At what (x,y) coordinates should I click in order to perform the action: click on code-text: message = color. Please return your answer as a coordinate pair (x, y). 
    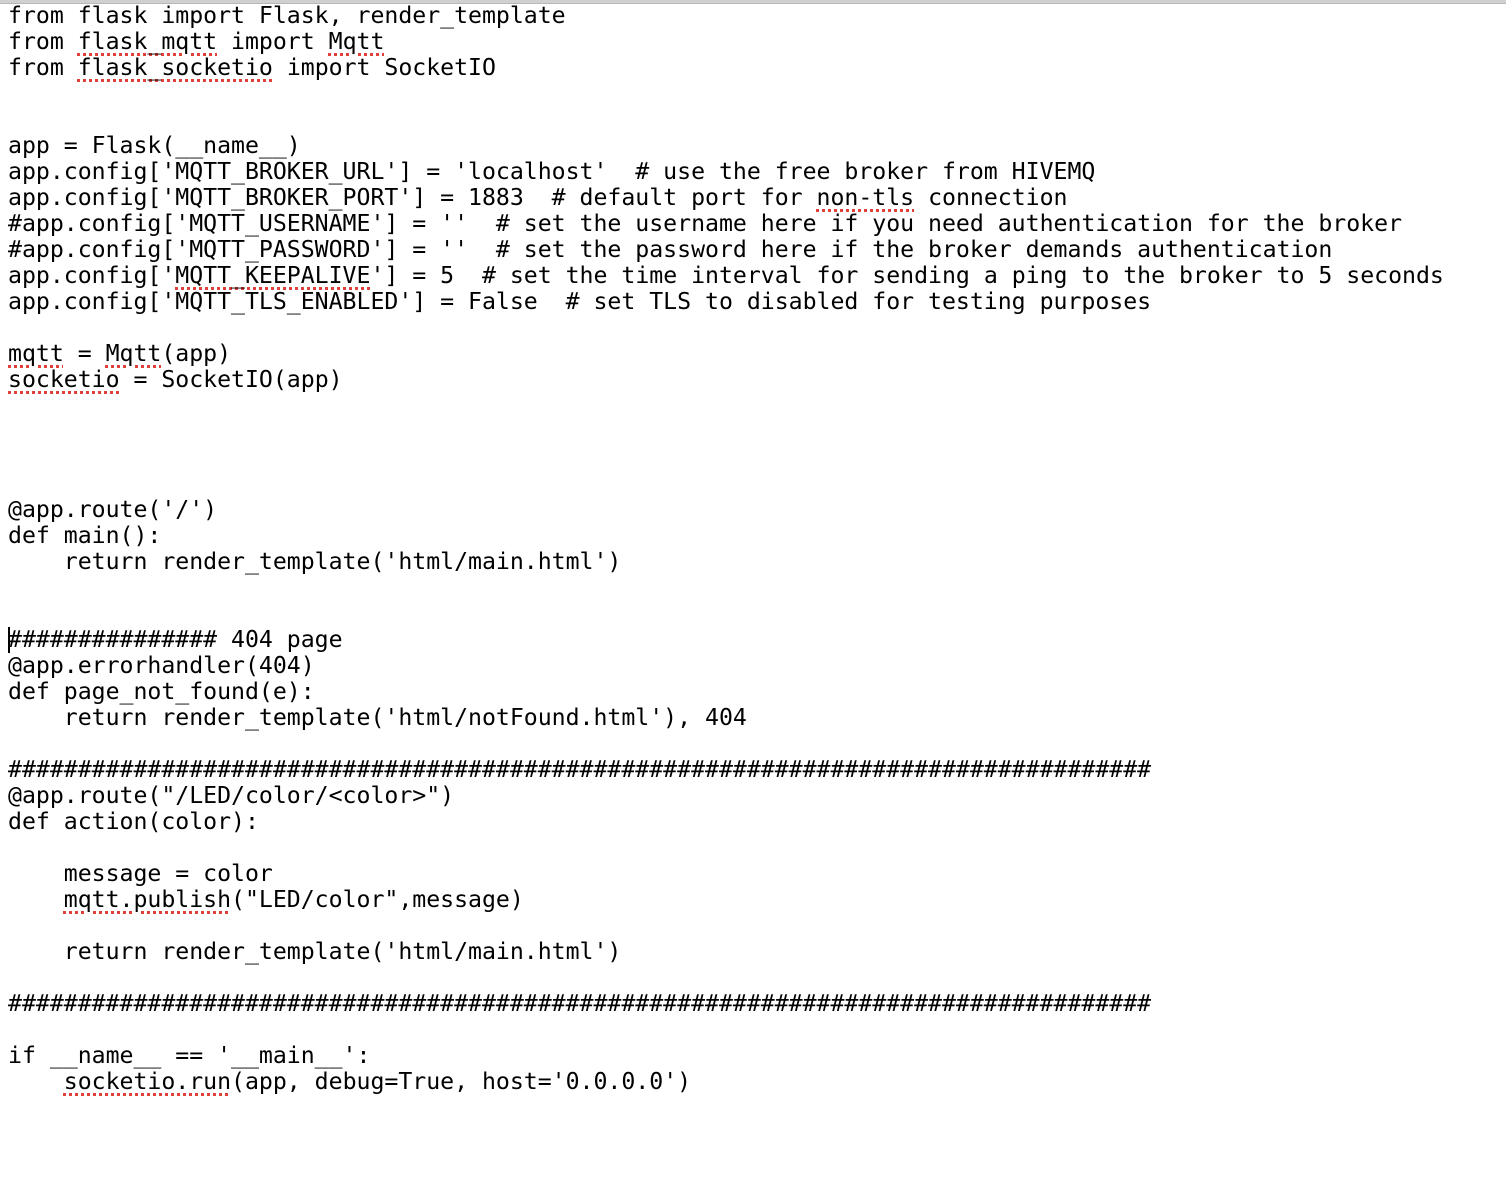
    Looking at the image, I should click on (140, 873).